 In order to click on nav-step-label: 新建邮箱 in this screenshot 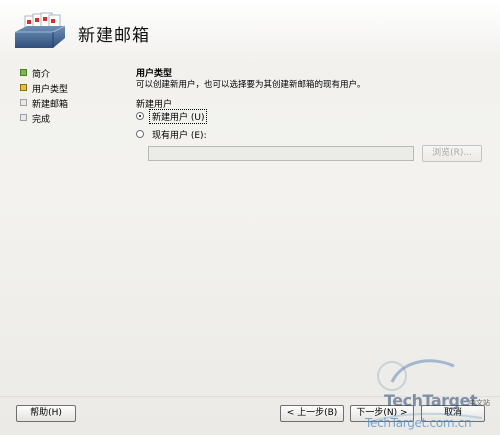, I will do `click(50, 105)`.